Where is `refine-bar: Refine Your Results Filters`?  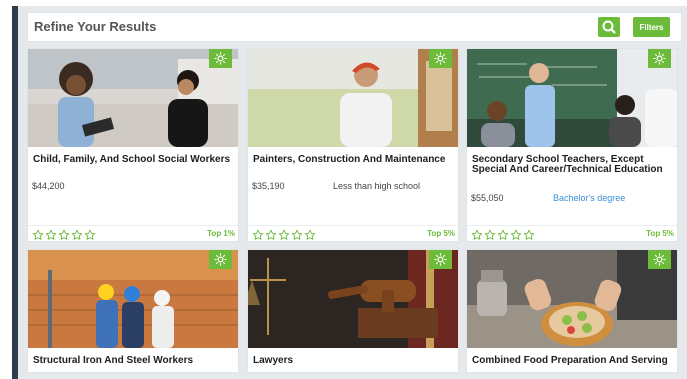
refine-bar: Refine Your Results Filters is located at coordinates (354, 27).